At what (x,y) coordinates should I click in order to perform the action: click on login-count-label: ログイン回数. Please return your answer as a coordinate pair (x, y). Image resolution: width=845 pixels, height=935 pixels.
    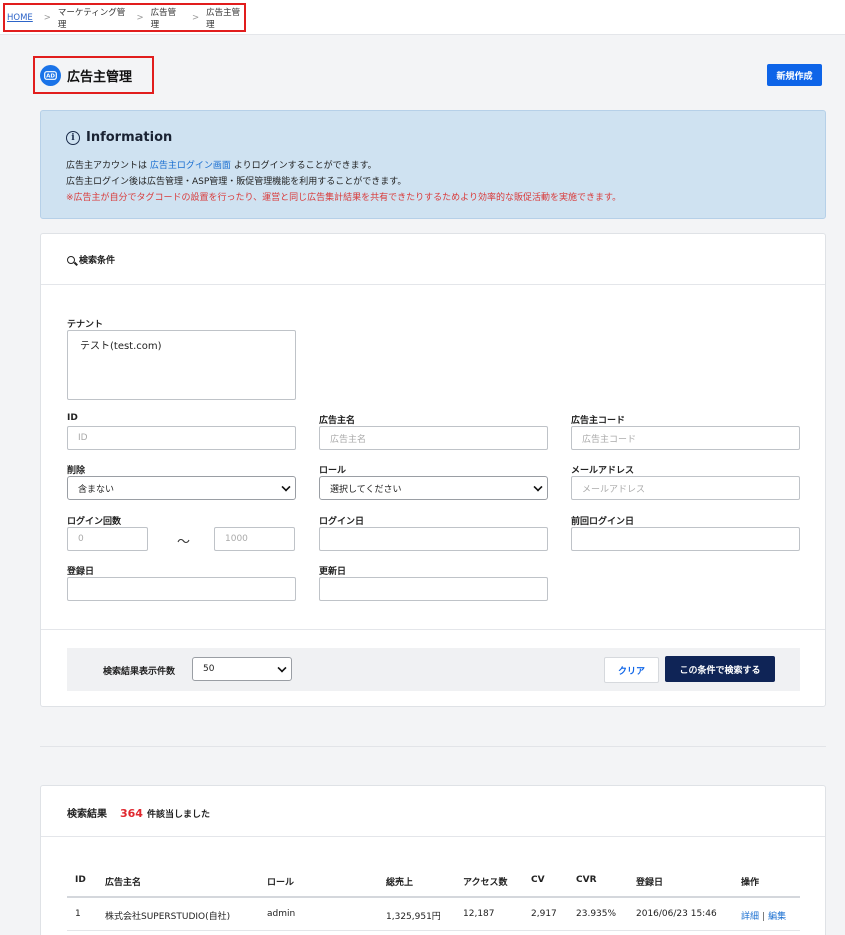
    Looking at the image, I should click on (94, 522).